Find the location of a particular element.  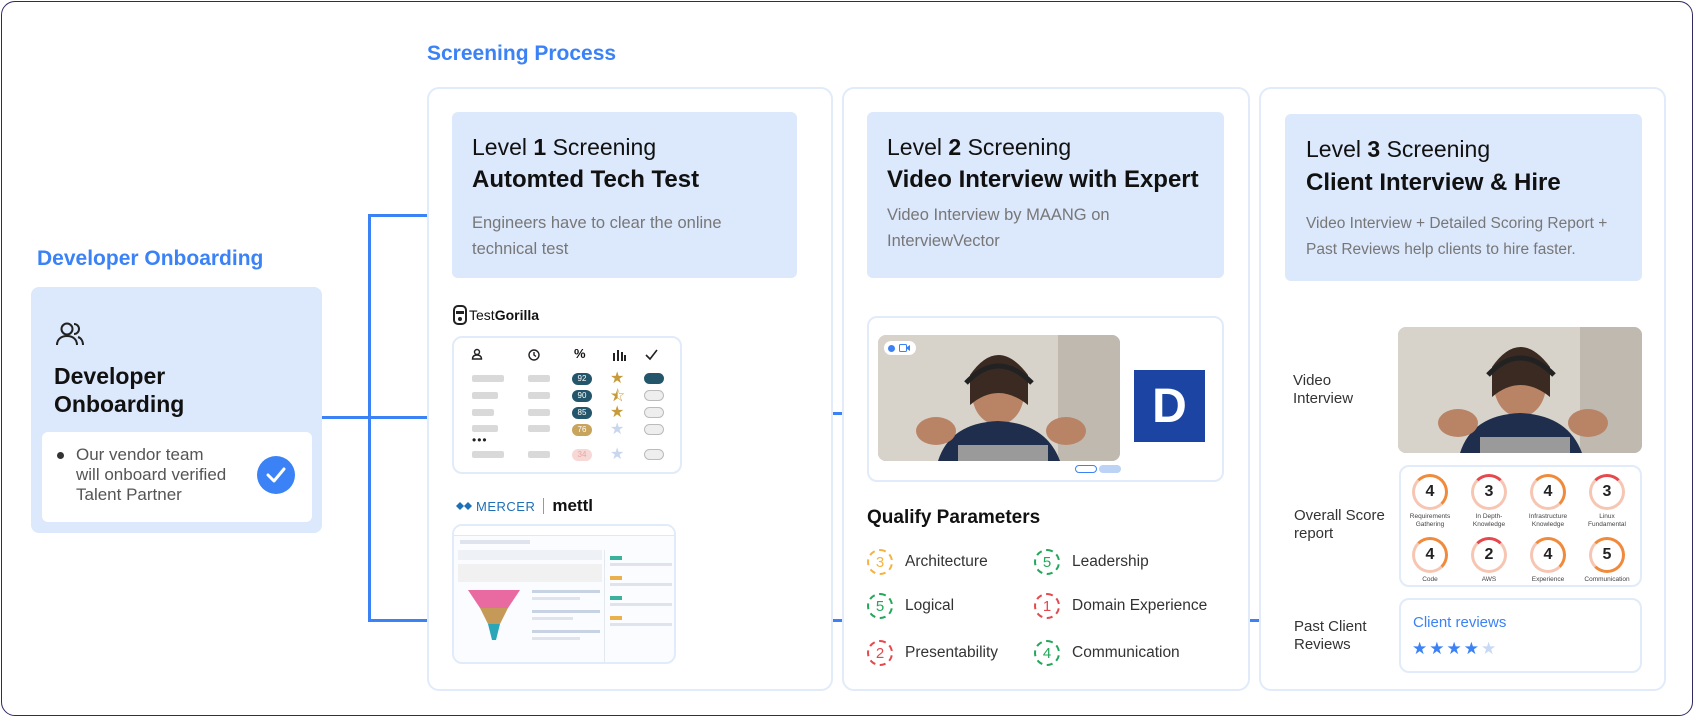

param-leadership: 5 Leadership is located at coordinates (1091, 562).